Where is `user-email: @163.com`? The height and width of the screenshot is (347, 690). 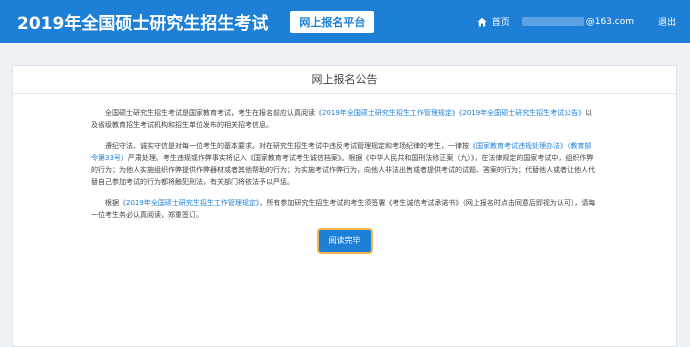 user-email: @163.com is located at coordinates (577, 21).